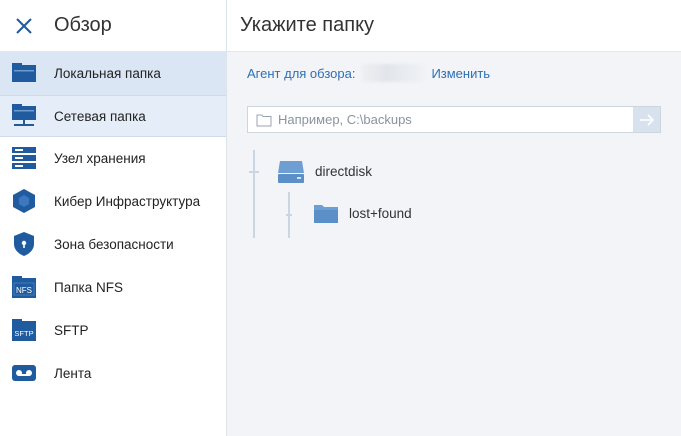 The width and height of the screenshot is (681, 436). Describe the element at coordinates (254, 194) in the screenshot. I see `tree-guide-line` at that location.